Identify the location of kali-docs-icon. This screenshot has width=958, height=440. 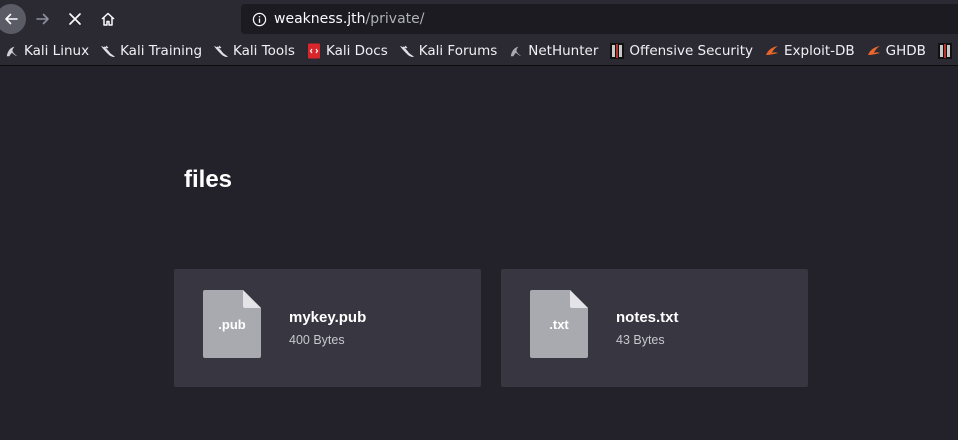
(314, 51).